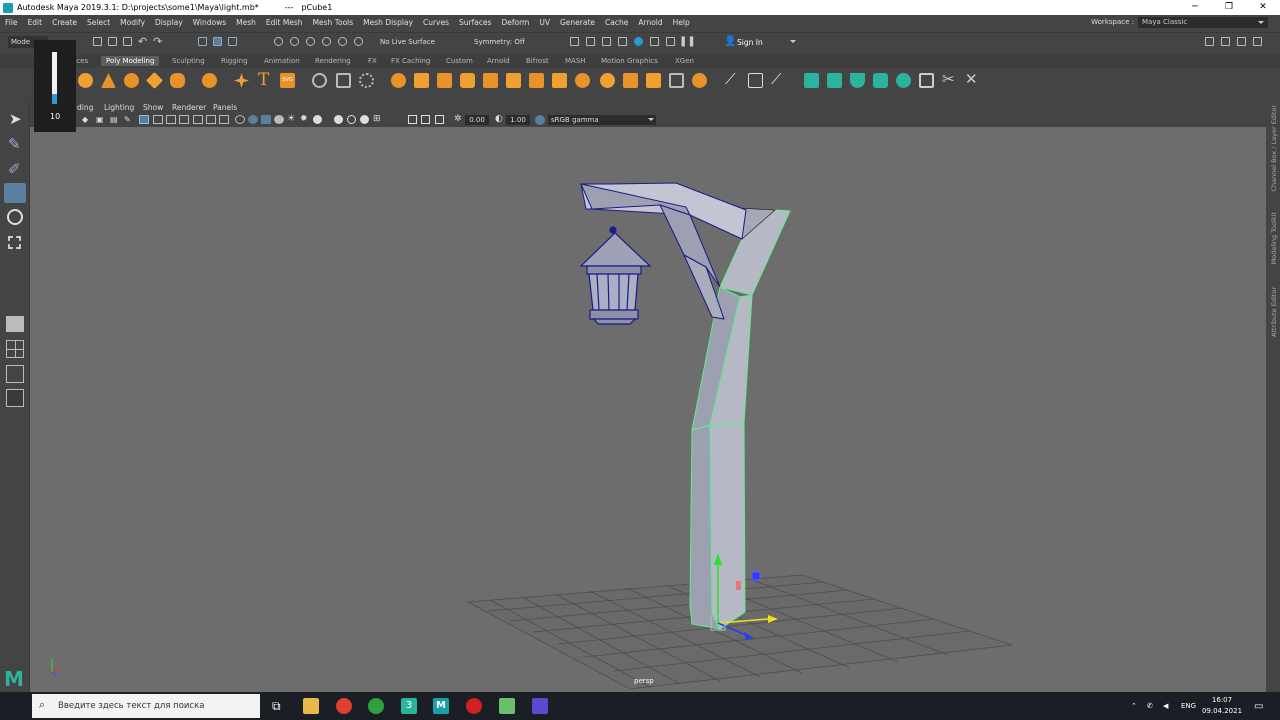  What do you see at coordinates (127, 119) in the screenshot?
I see `grease-pencil-icon: ✎` at bounding box center [127, 119].